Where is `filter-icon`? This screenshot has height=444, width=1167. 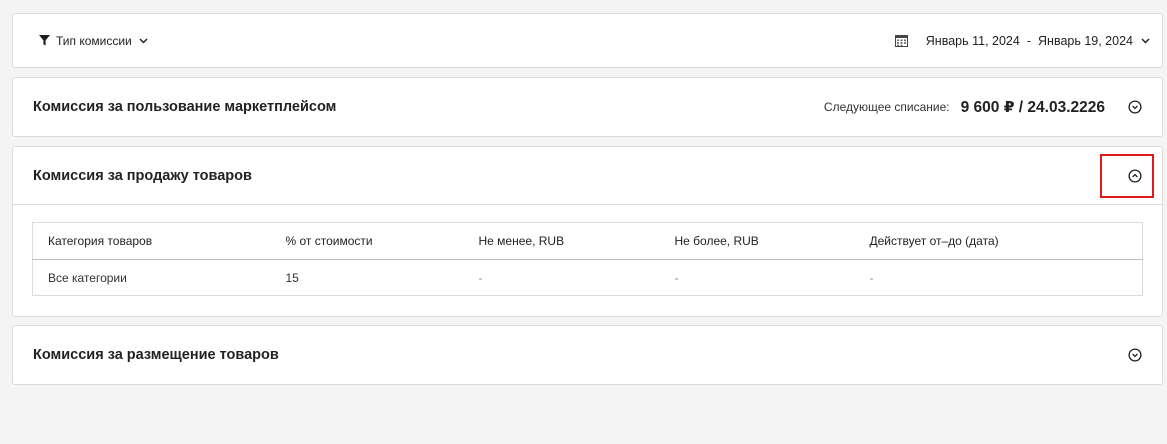
filter-icon is located at coordinates (44, 40).